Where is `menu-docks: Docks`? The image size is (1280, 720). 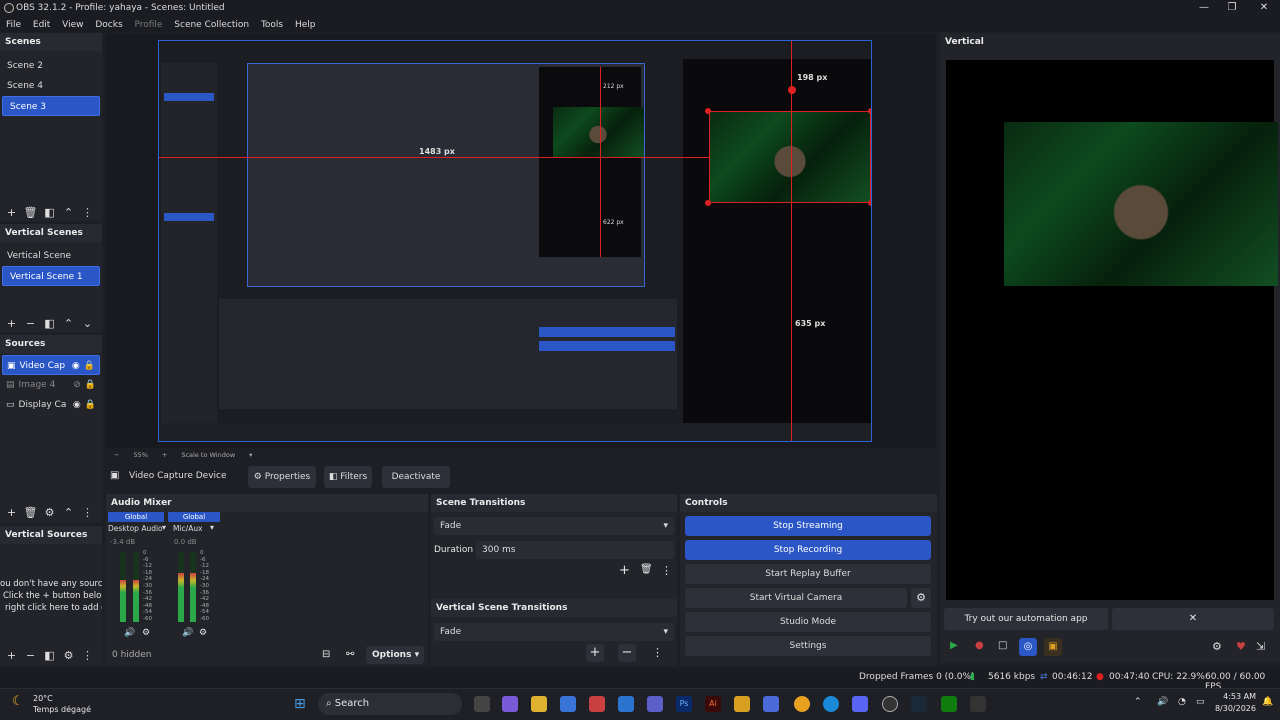 menu-docks: Docks is located at coordinates (108, 25).